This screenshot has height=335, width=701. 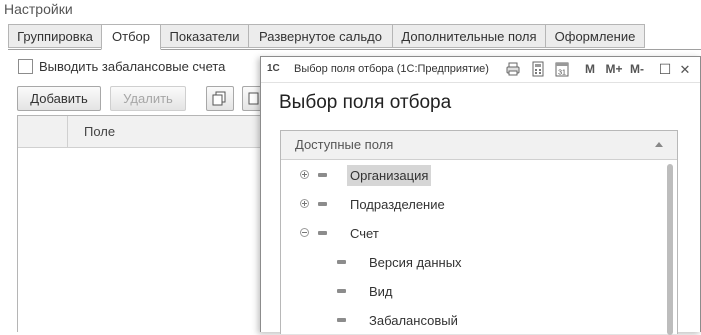 I want to click on dialog-form-title: Выбор поля отбора, so click(x=365, y=102).